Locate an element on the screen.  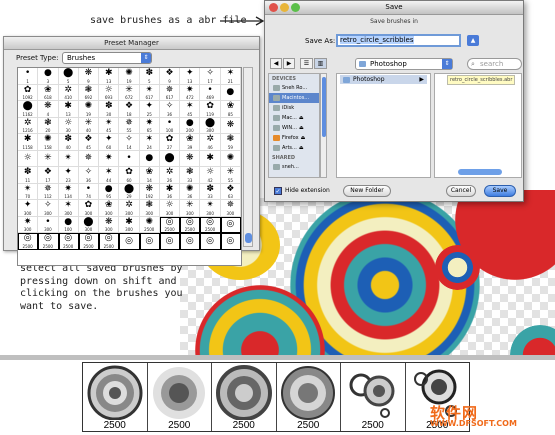
brush-preset: ✲ 1216 is located at coordinates (28, 125).